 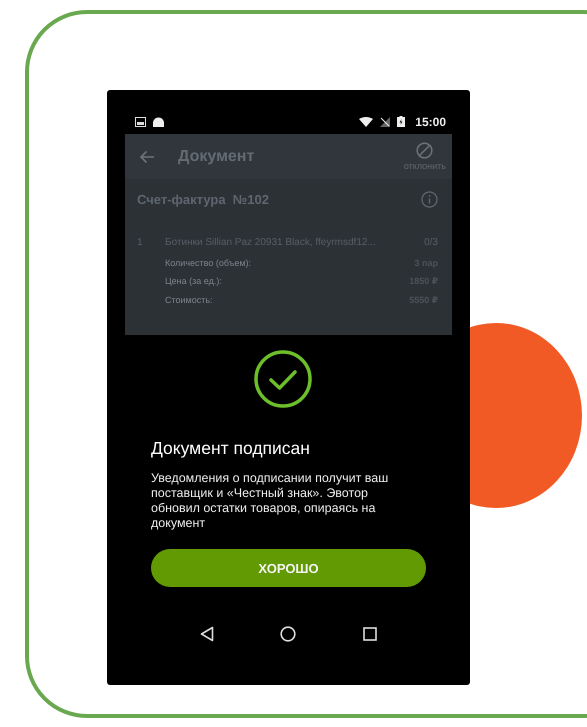 I want to click on wifi-icon, so click(x=366, y=122).